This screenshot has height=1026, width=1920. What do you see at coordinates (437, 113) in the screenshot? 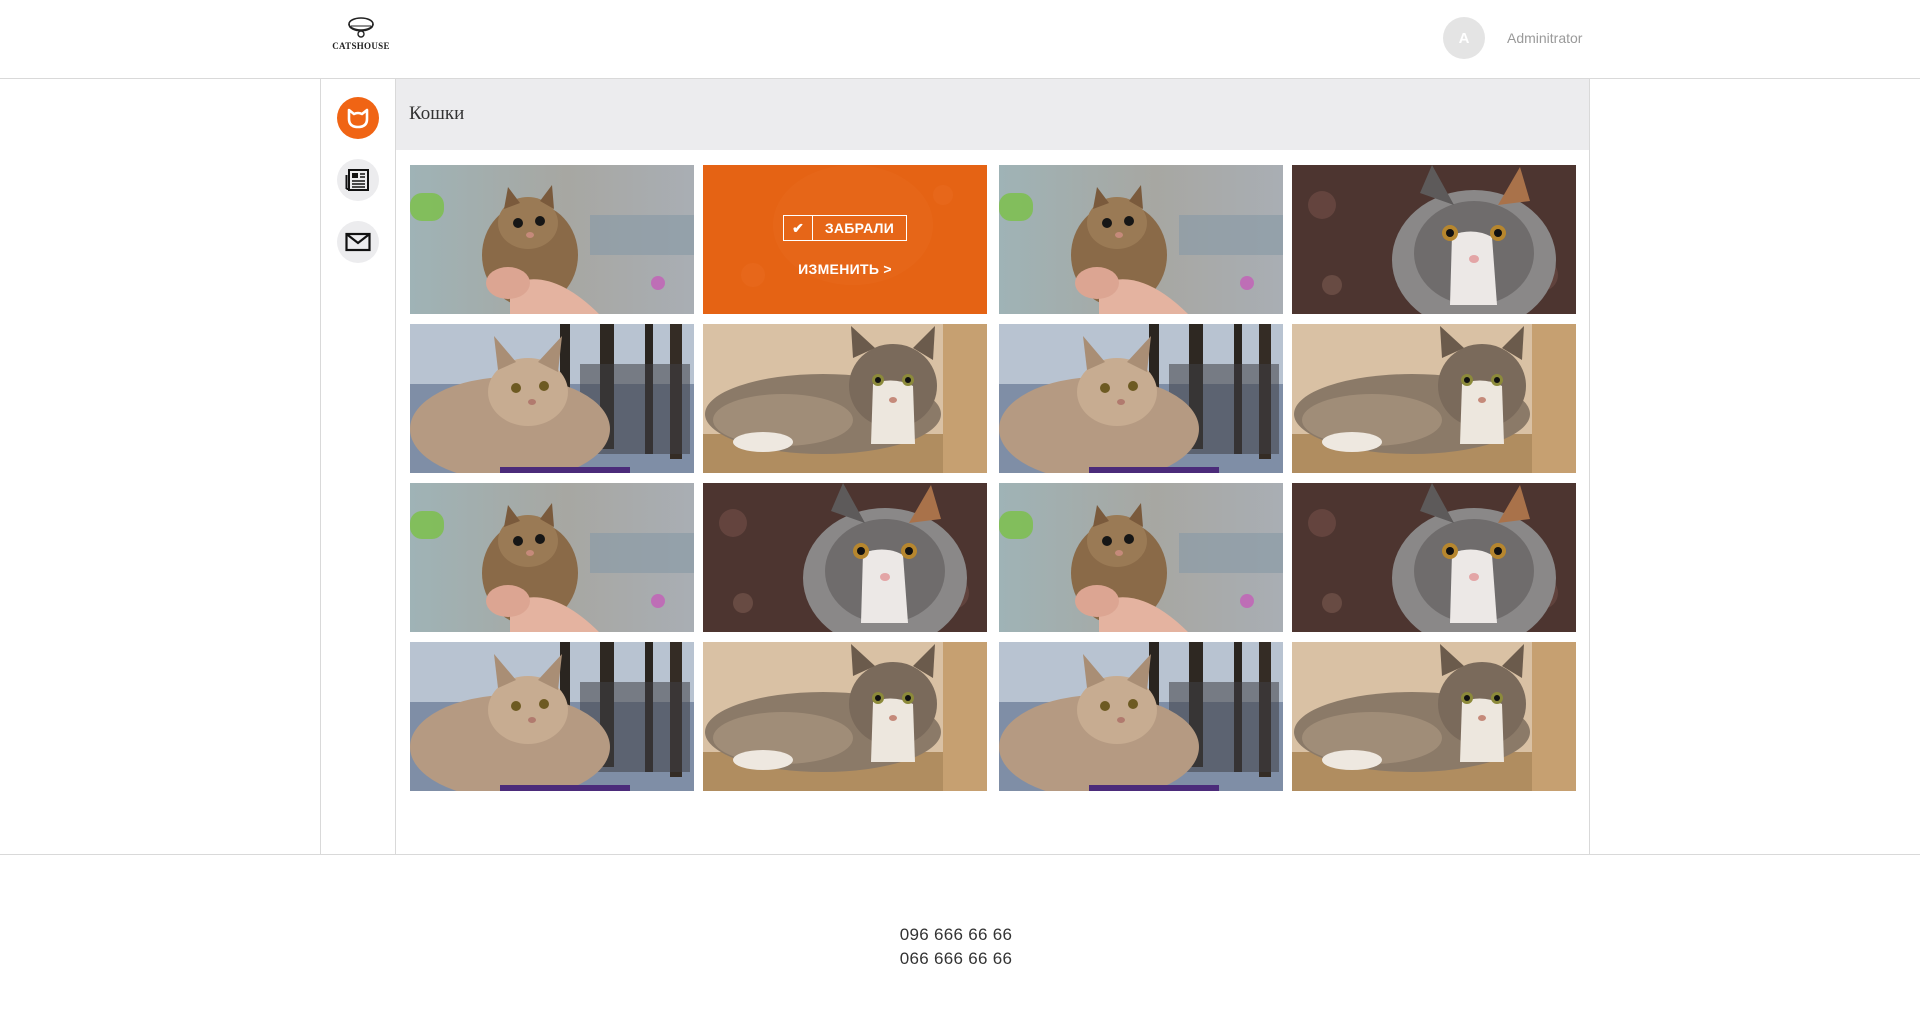
I see `page-title: Кошки` at bounding box center [437, 113].